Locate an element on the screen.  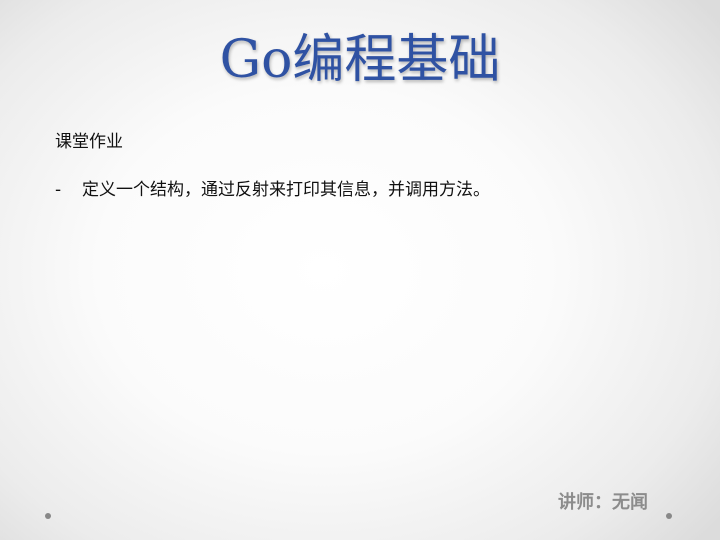
corner-dot-left is located at coordinates (48, 516).